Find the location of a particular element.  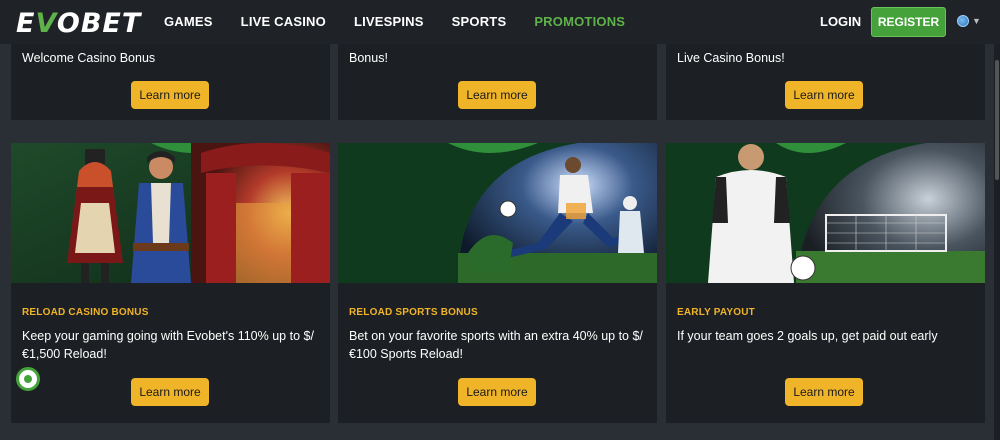

chevron-down-icon: ▼ is located at coordinates (976, 21).